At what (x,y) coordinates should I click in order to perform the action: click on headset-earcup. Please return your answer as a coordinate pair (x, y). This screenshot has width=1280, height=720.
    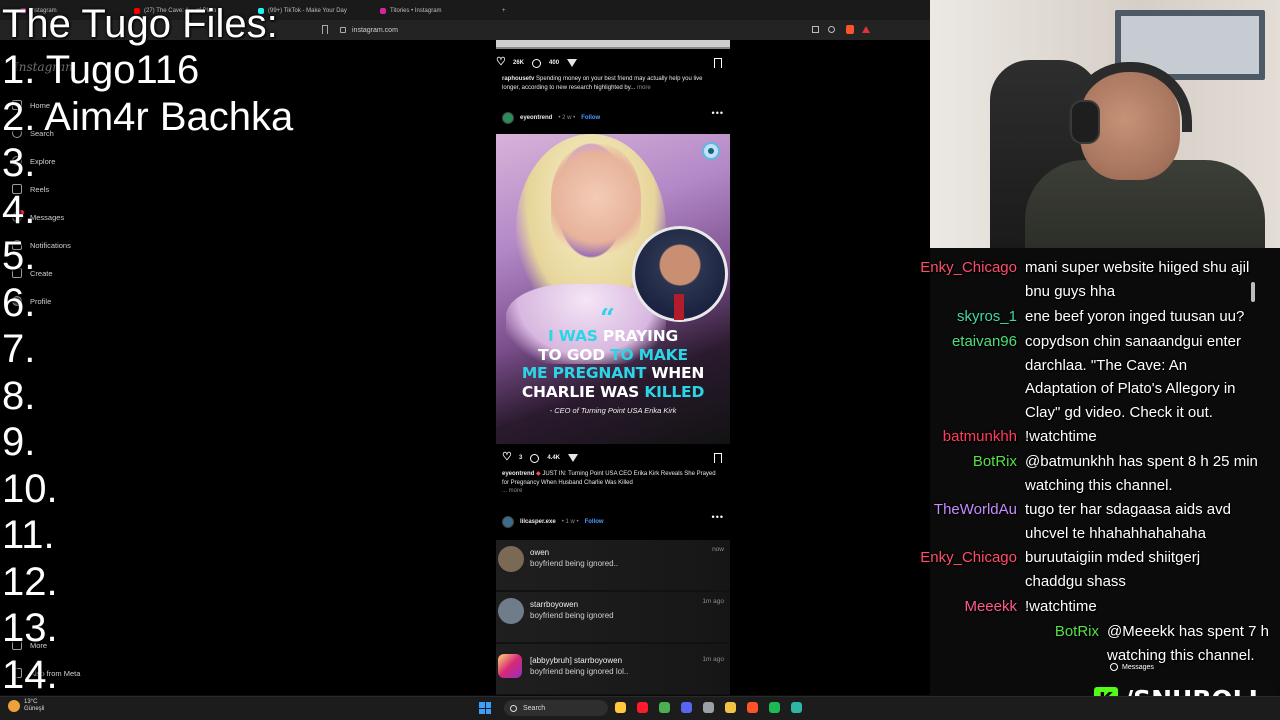
    Looking at the image, I should click on (1085, 122).